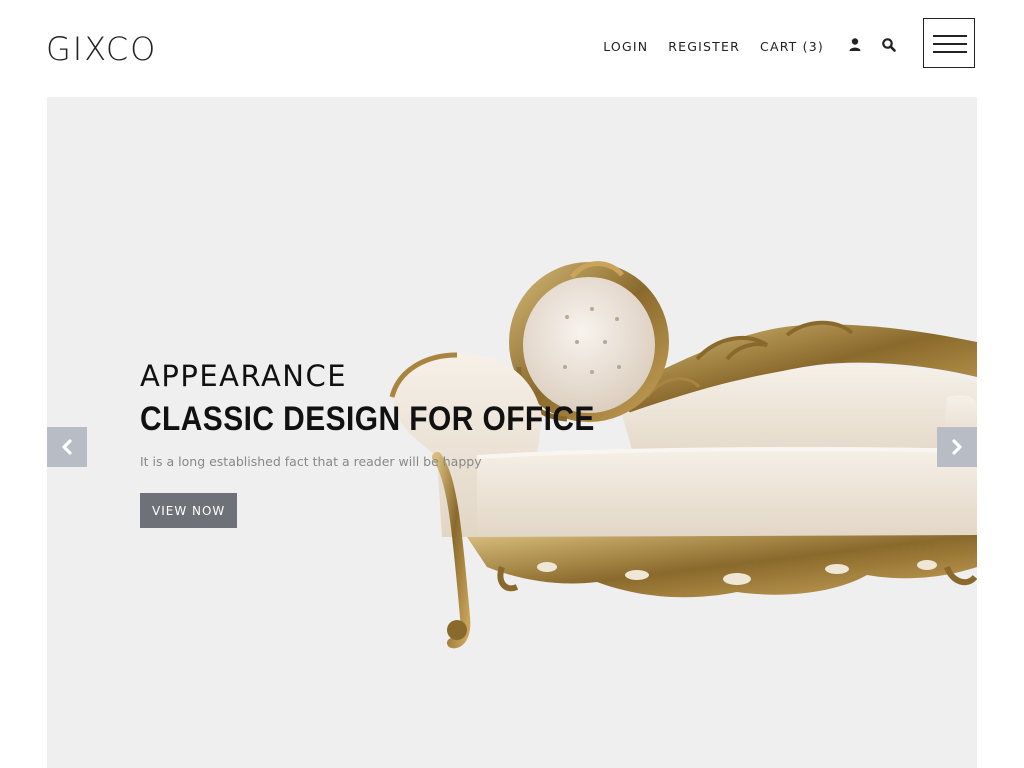  What do you see at coordinates (189, 510) in the screenshot?
I see `view-now-button: VIEW NOW` at bounding box center [189, 510].